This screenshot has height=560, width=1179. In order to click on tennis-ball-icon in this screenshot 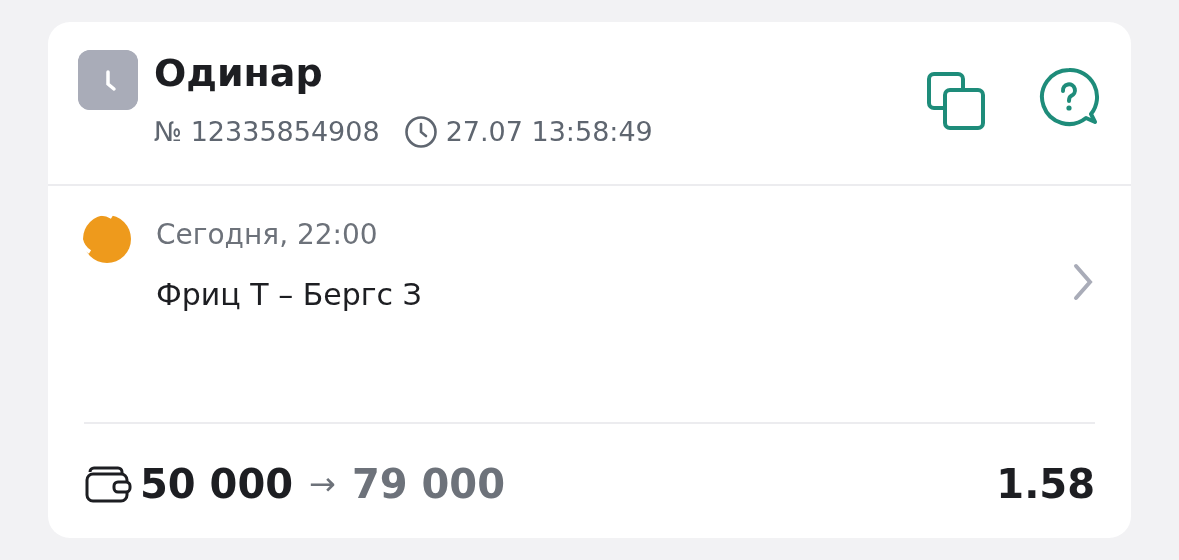, I will do `click(107, 239)`.